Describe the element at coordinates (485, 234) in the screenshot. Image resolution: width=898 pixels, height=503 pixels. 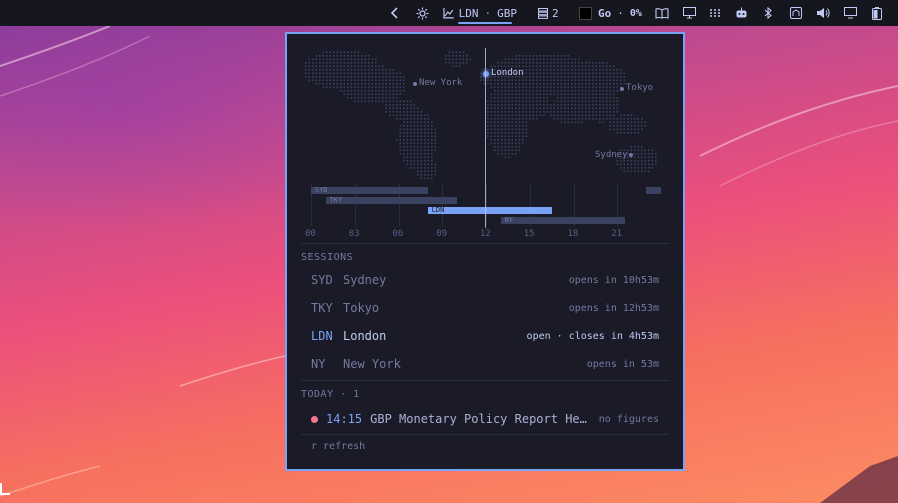
I see `timeline-tick-label: 12` at that location.